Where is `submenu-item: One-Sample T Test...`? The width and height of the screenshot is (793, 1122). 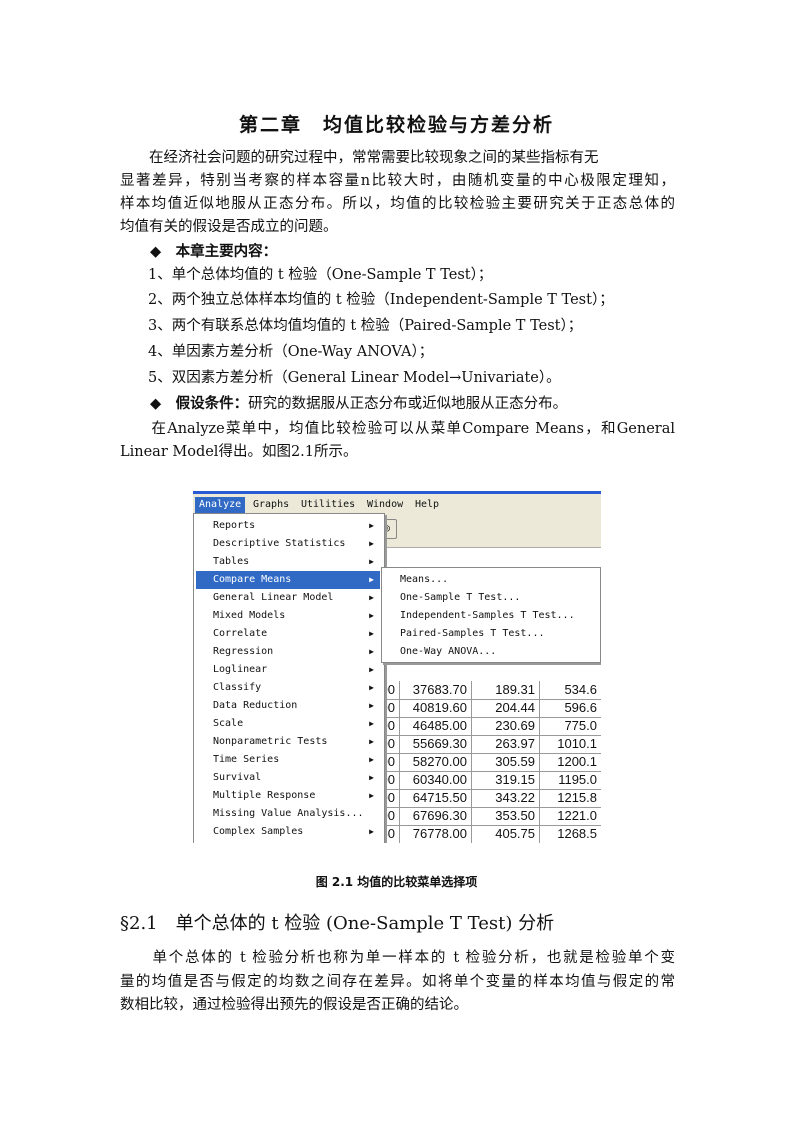
submenu-item: One-Sample T Test... is located at coordinates (460, 598).